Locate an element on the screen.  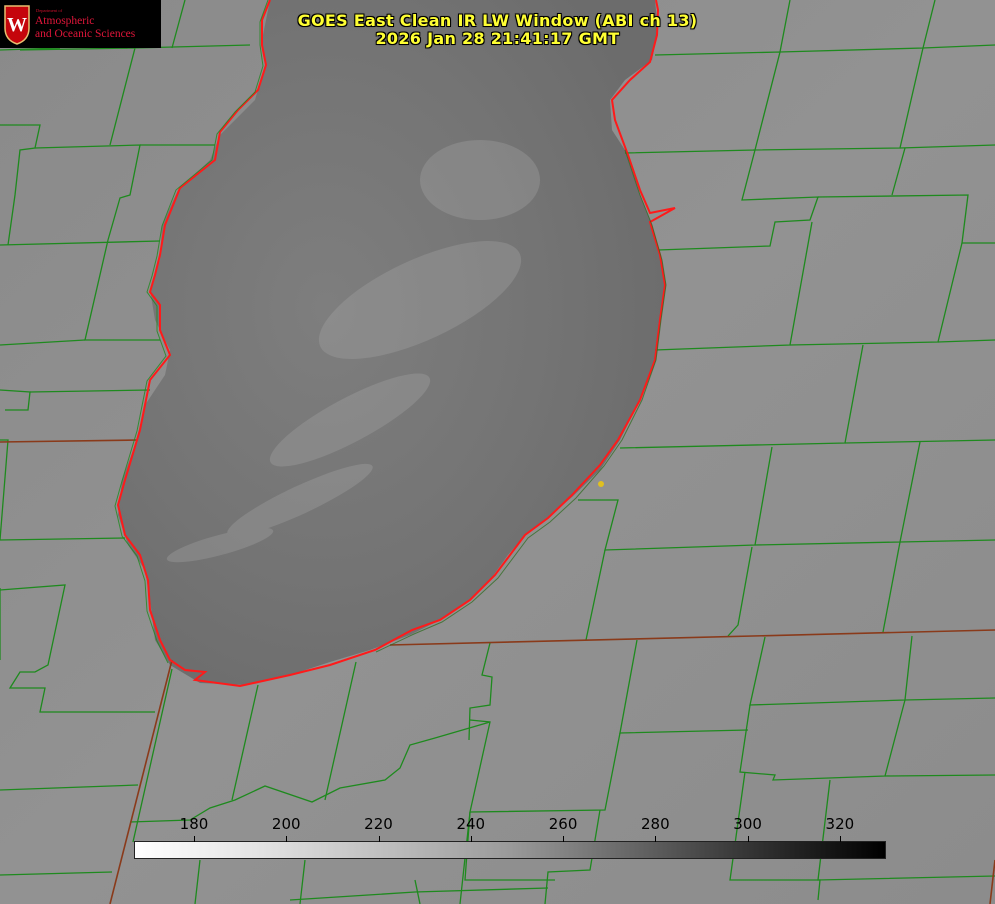
uw-seal-icon: W is located at coordinates (17, 25).